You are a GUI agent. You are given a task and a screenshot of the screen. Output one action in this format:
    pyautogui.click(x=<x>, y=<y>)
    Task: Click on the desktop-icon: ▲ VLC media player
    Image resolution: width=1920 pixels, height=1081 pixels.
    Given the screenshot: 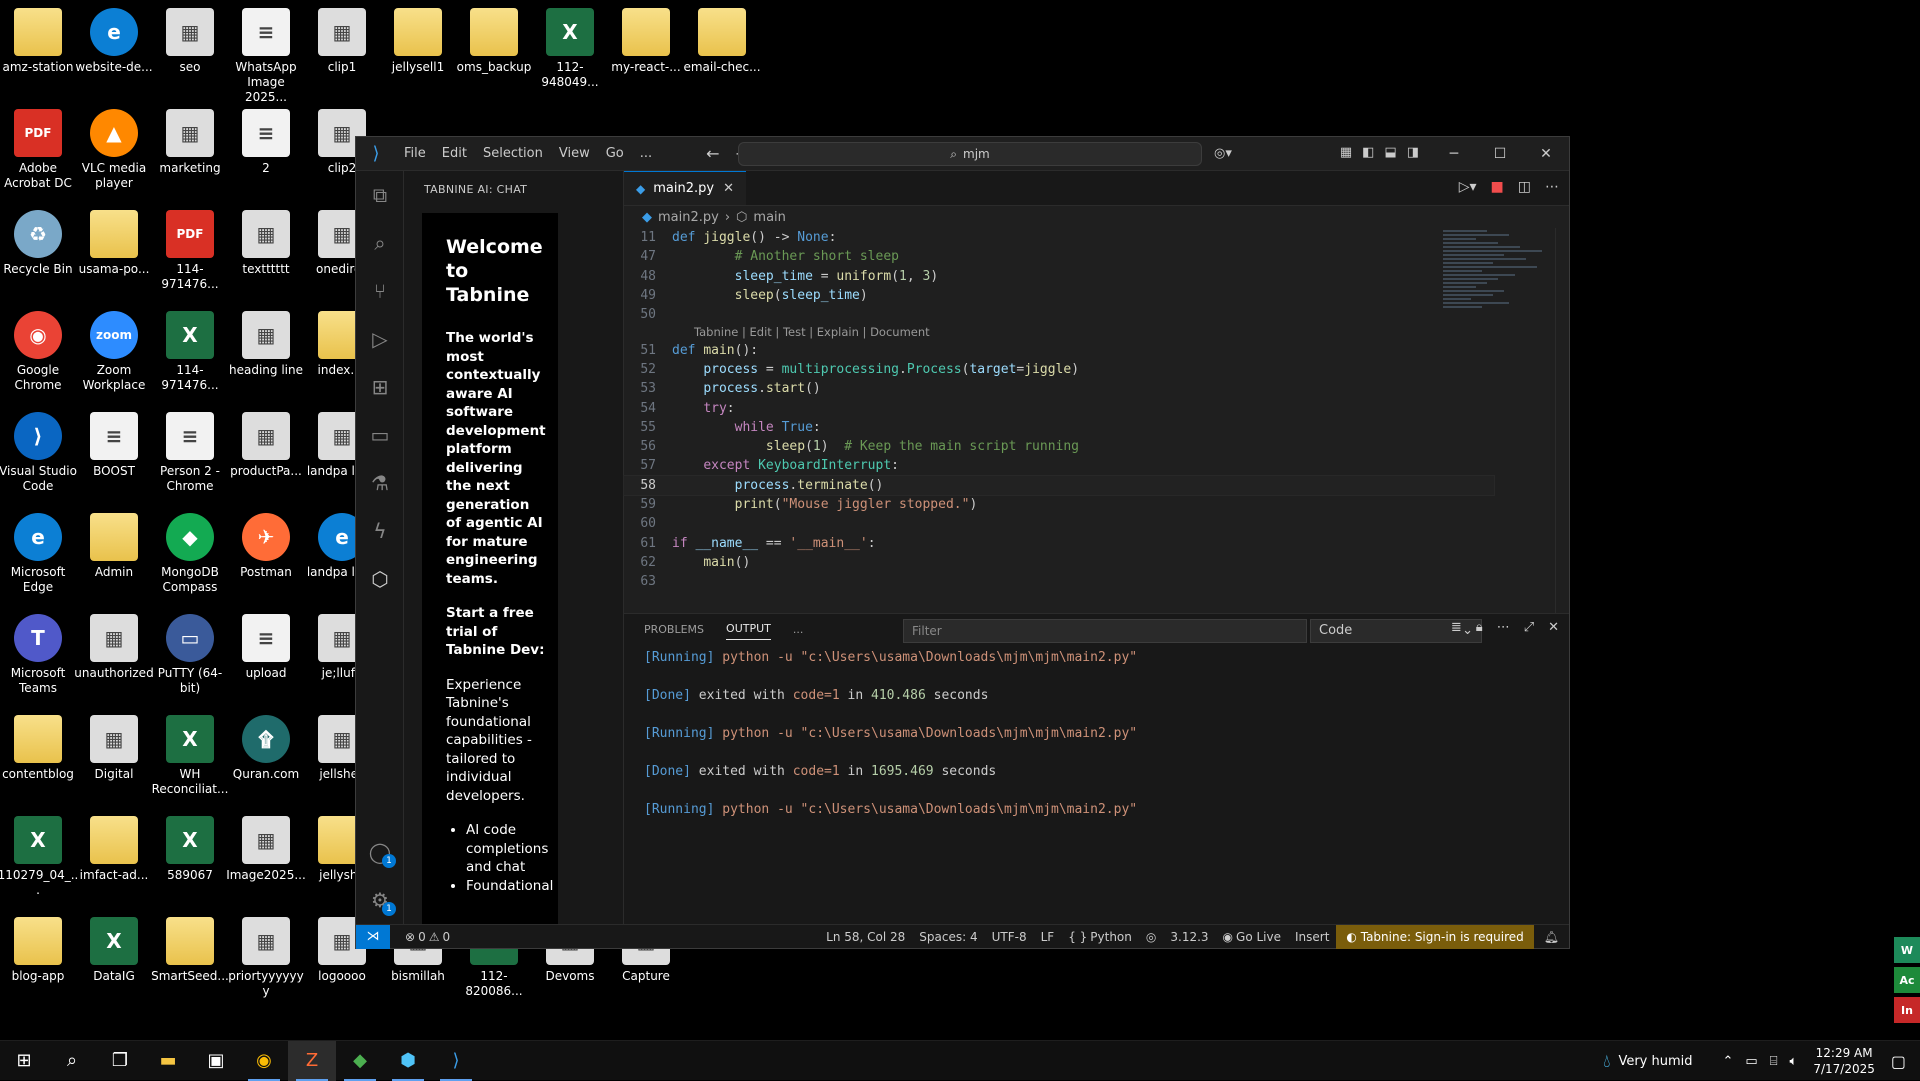 What is the action you would take?
    pyautogui.click(x=114, y=147)
    